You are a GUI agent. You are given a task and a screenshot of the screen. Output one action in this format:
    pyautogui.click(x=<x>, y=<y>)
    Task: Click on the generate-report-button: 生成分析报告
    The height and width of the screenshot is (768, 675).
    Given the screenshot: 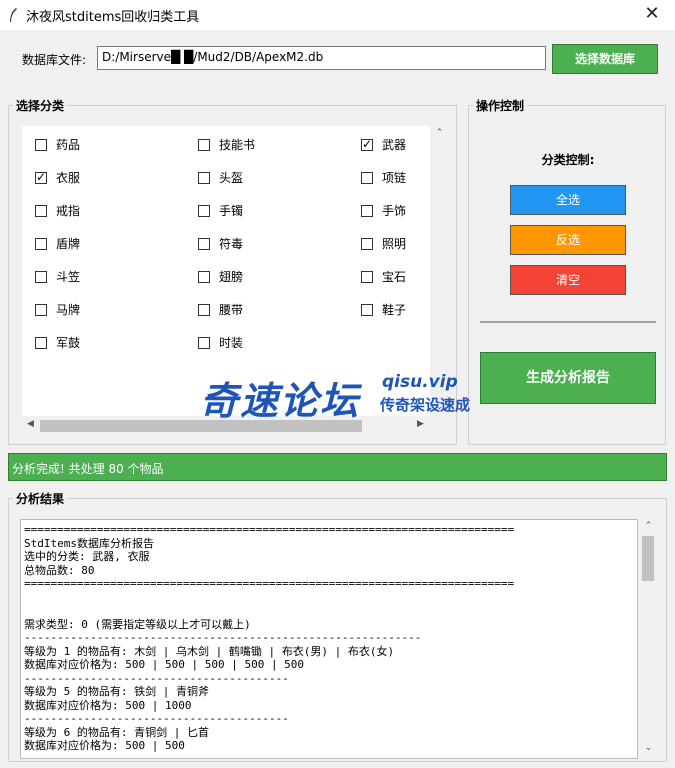 What is the action you would take?
    pyautogui.click(x=568, y=378)
    